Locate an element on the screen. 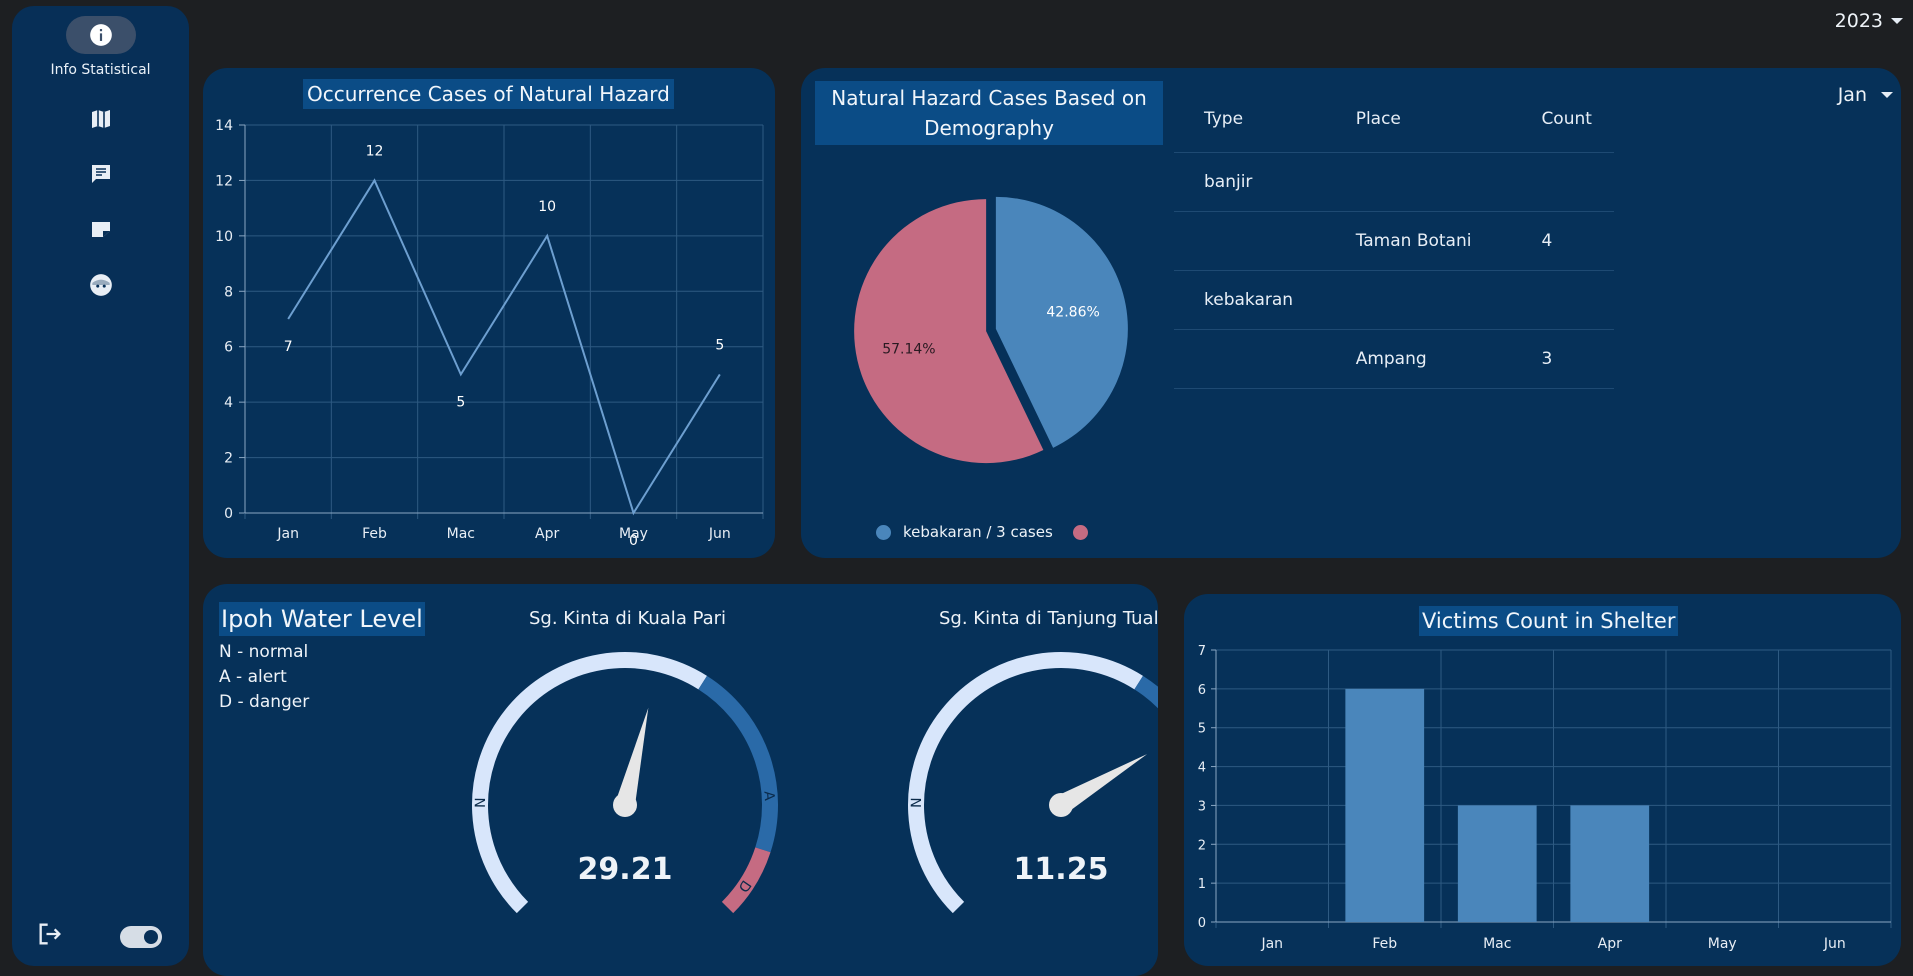 The image size is (1913, 976). shelter-bar-chart: 0 1 2 3 4 5 6 7 Jan Feb Mac Apr May Jun is located at coordinates (1545, 798).